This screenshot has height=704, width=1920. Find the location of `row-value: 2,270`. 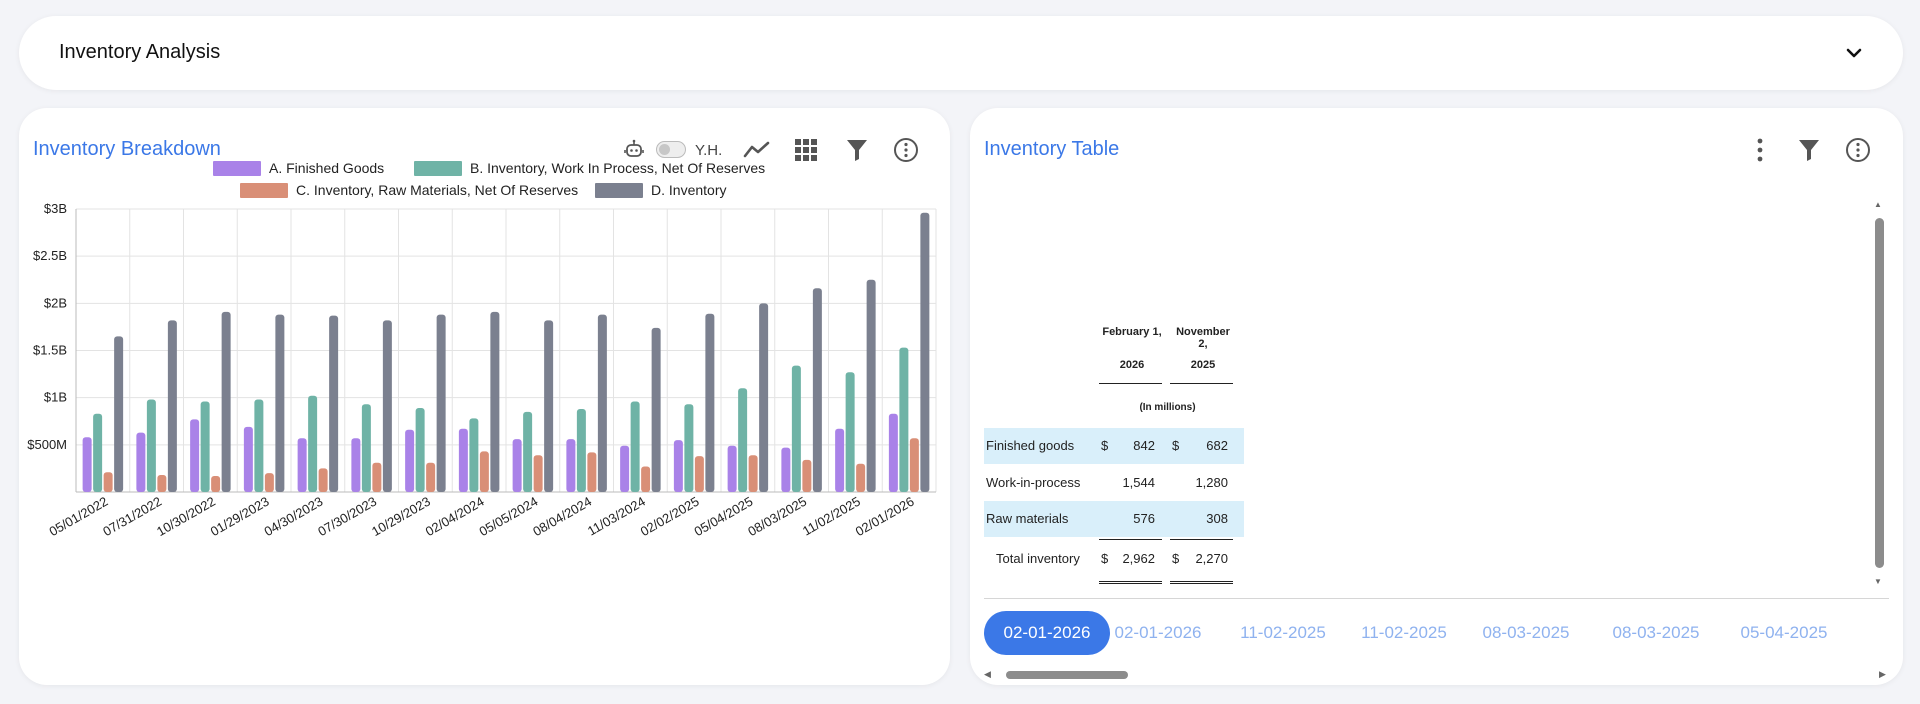

row-value: 2,270 is located at coordinates (1211, 558).